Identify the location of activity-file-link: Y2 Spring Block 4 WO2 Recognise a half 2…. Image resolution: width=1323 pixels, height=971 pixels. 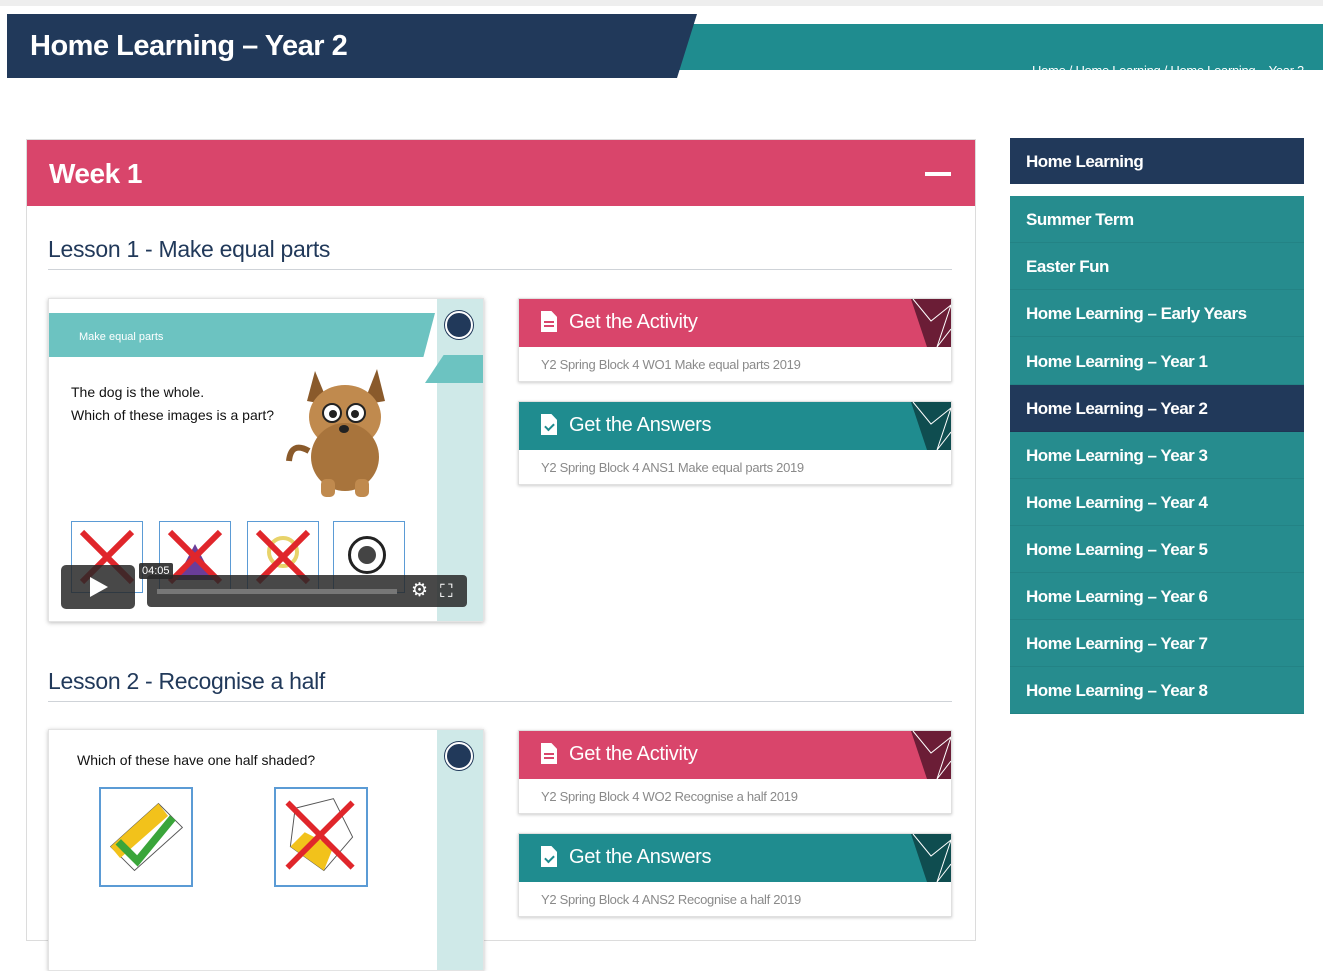
(669, 796).